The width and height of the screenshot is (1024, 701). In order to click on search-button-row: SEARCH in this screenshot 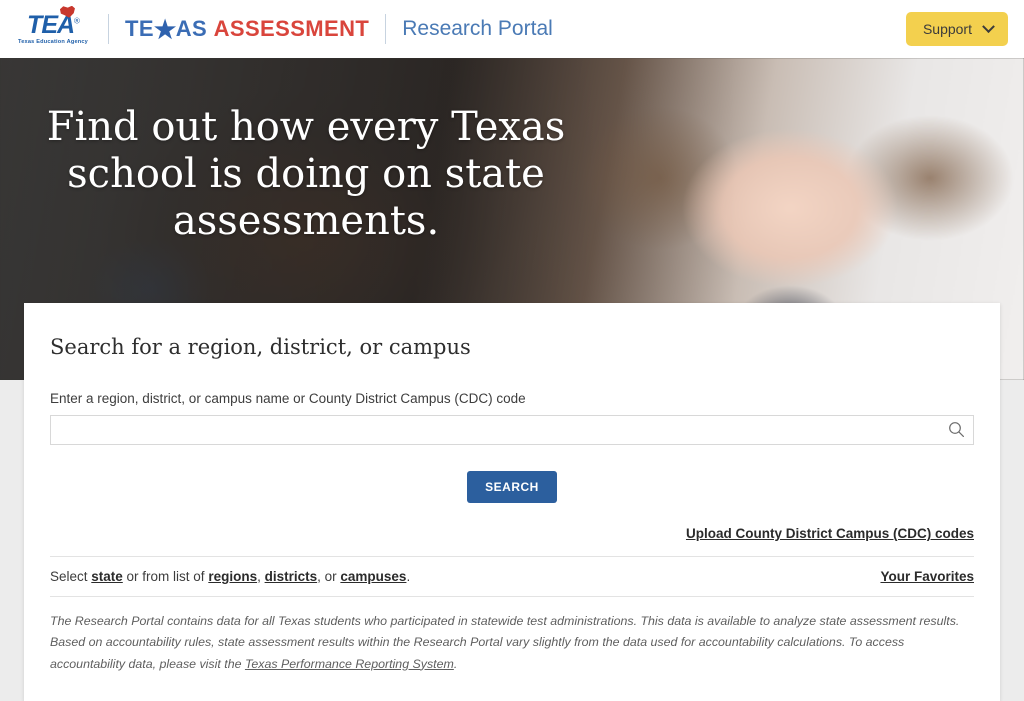, I will do `click(512, 487)`.